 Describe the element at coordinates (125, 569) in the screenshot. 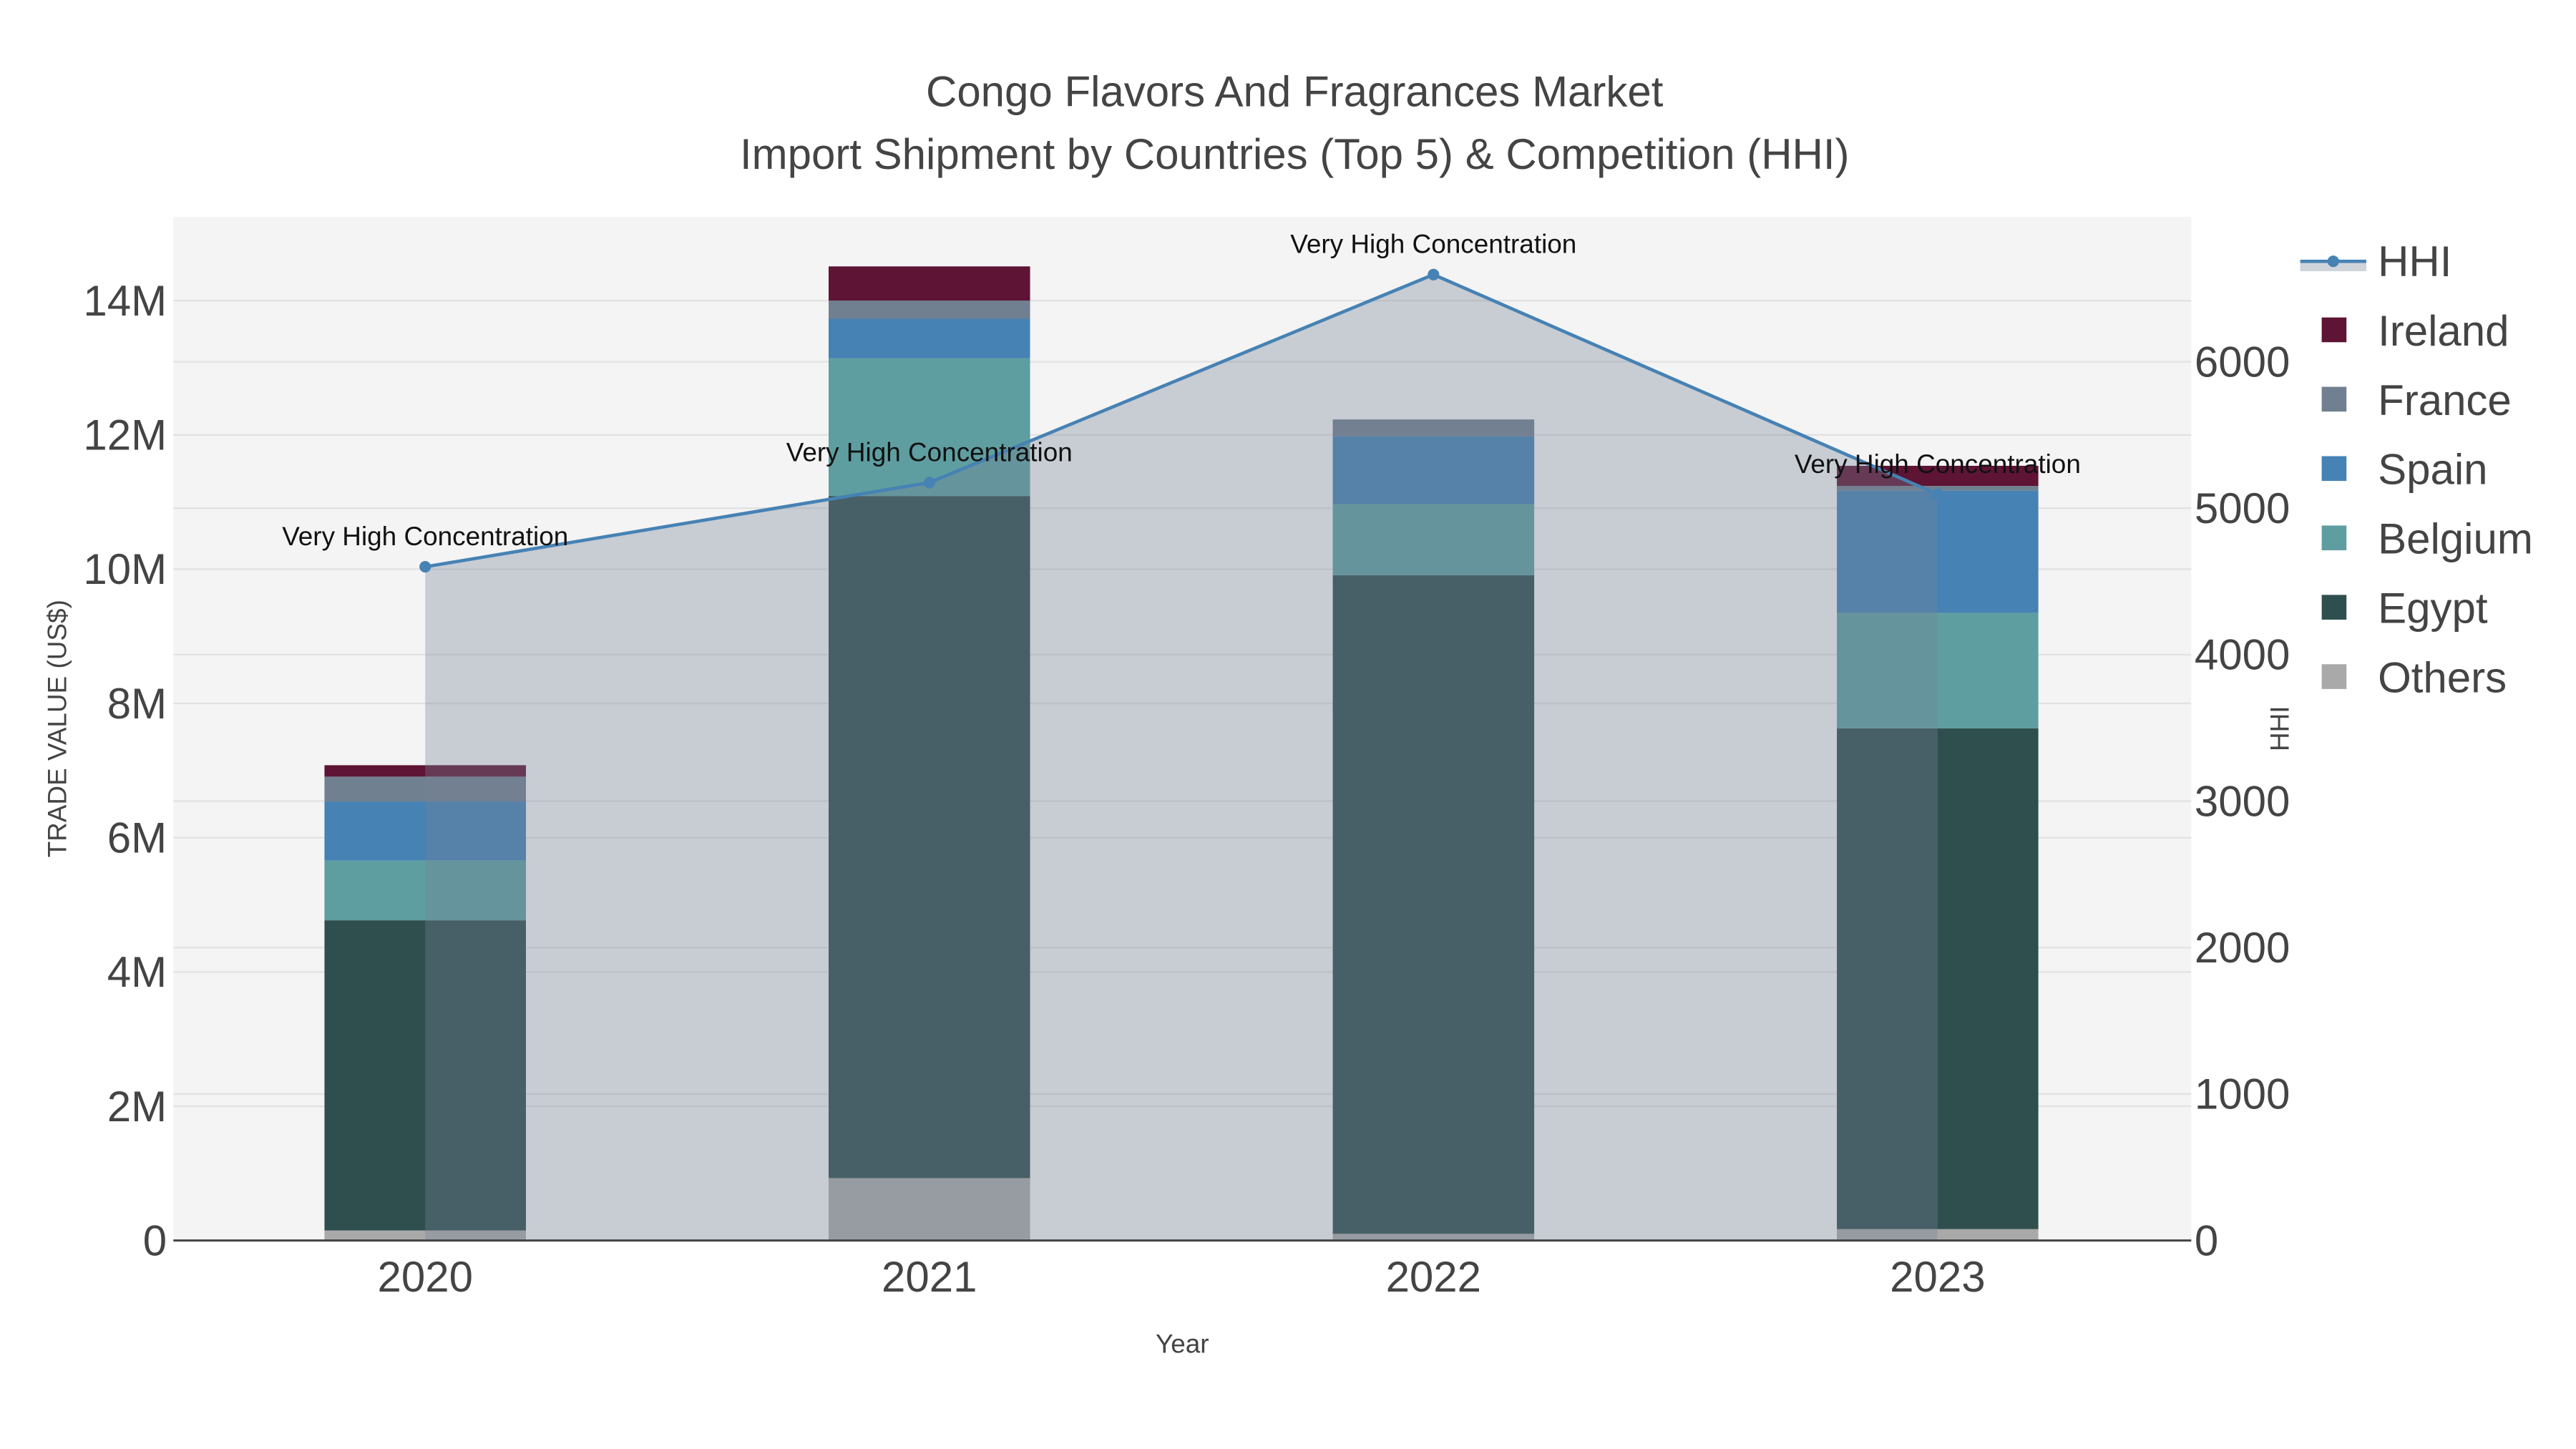

I see `y-tick-label: 10M` at that location.